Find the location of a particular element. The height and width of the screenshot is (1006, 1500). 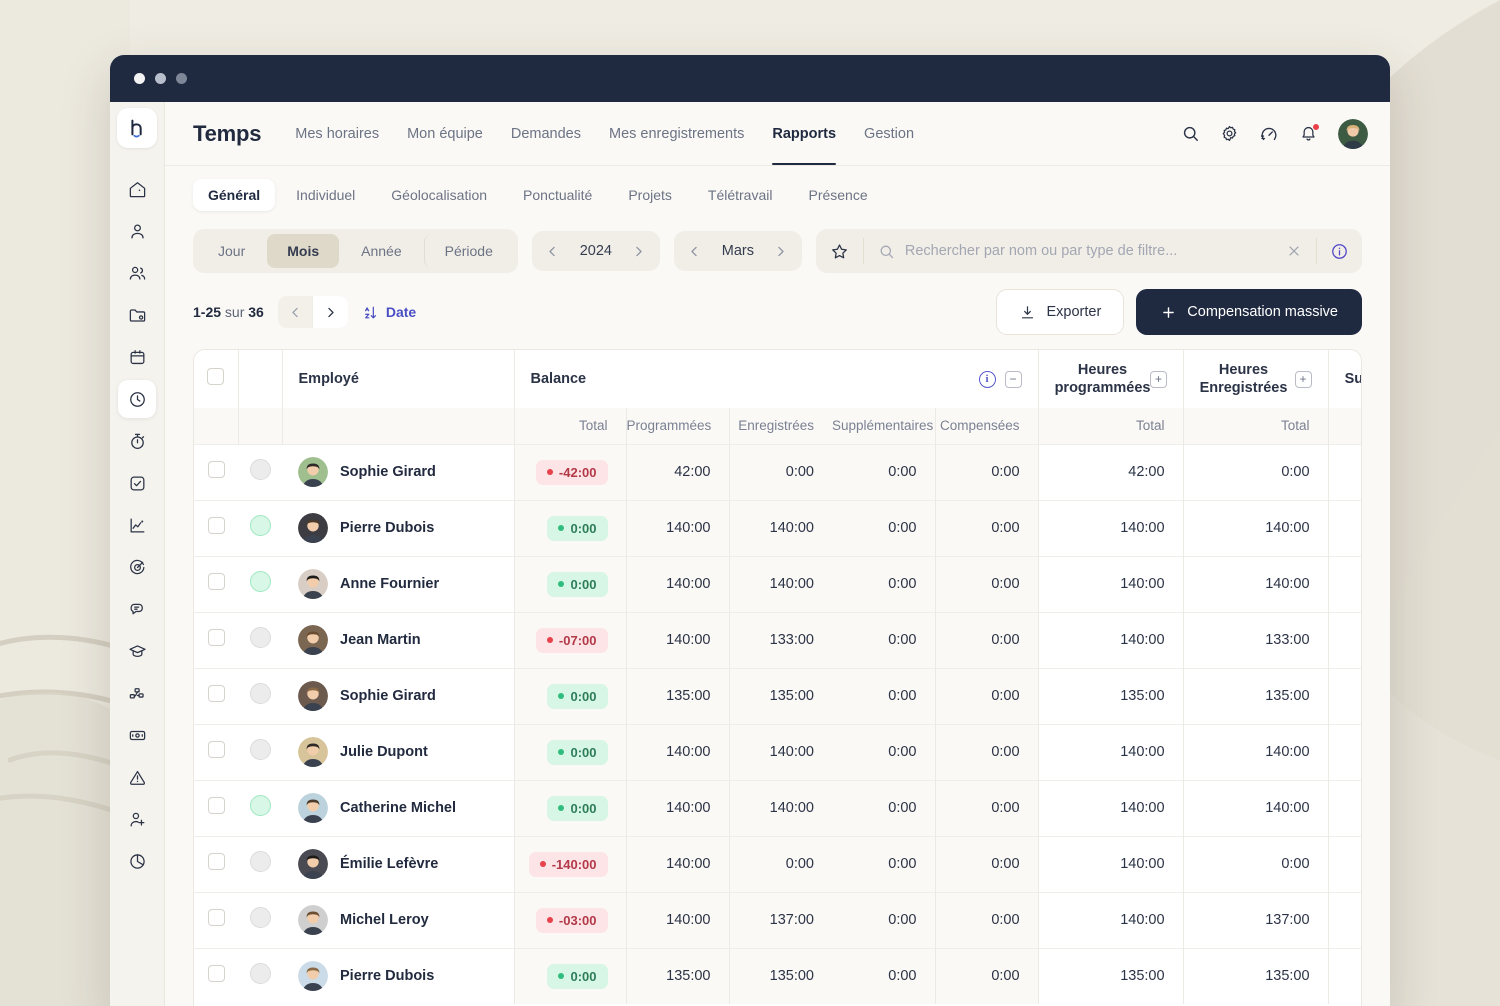

sub-header-balance-supplementaires: Supplémentaires is located at coordinates (883, 426).